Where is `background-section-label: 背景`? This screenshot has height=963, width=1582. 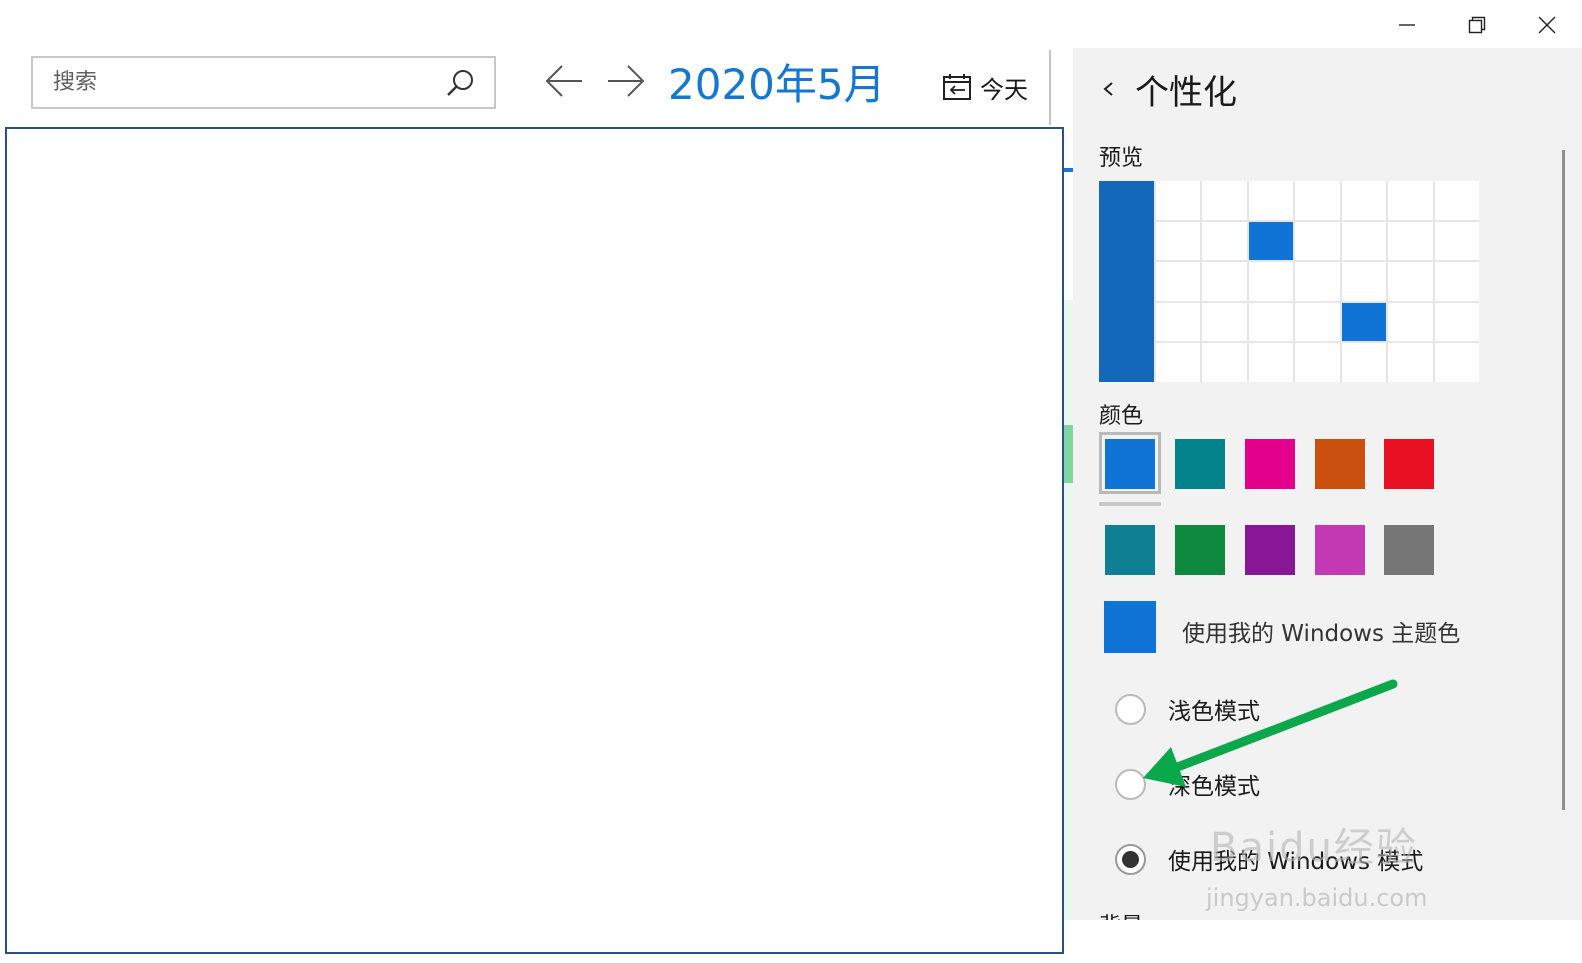
background-section-label: 背景 is located at coordinates (1121, 914).